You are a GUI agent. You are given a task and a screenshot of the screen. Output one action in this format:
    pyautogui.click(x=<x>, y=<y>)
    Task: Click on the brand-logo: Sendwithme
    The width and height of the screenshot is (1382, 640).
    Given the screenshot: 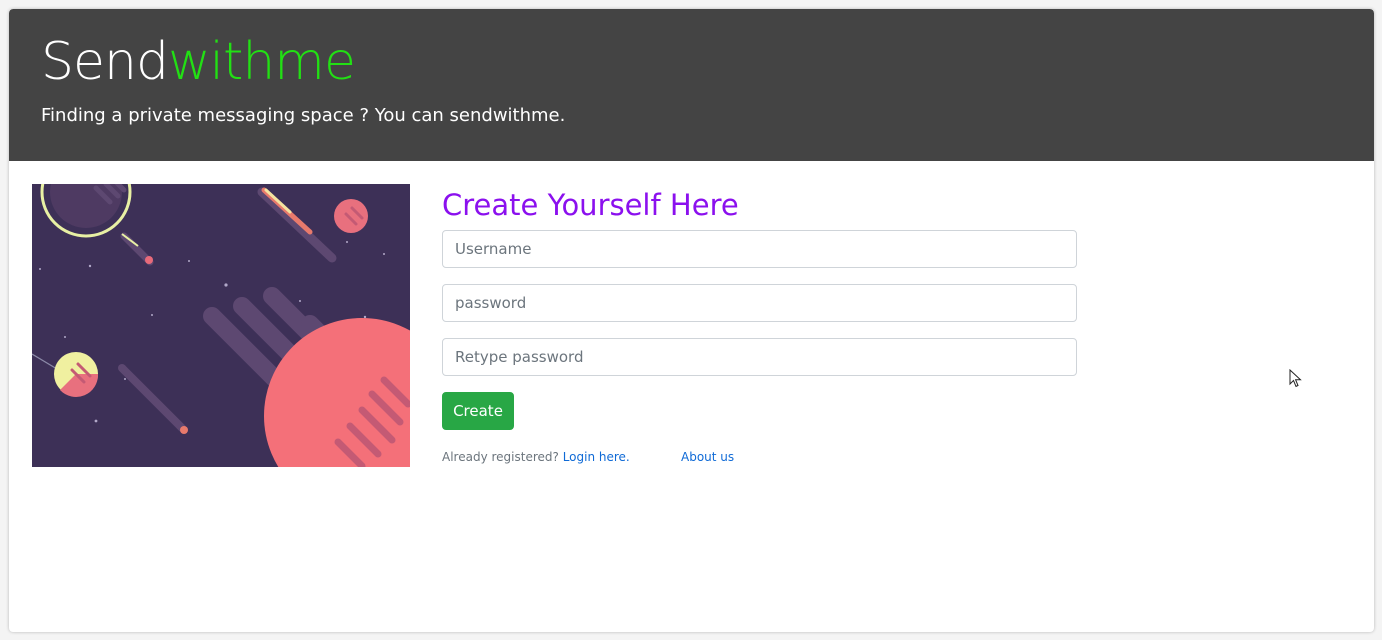 What is the action you would take?
    pyautogui.click(x=198, y=62)
    